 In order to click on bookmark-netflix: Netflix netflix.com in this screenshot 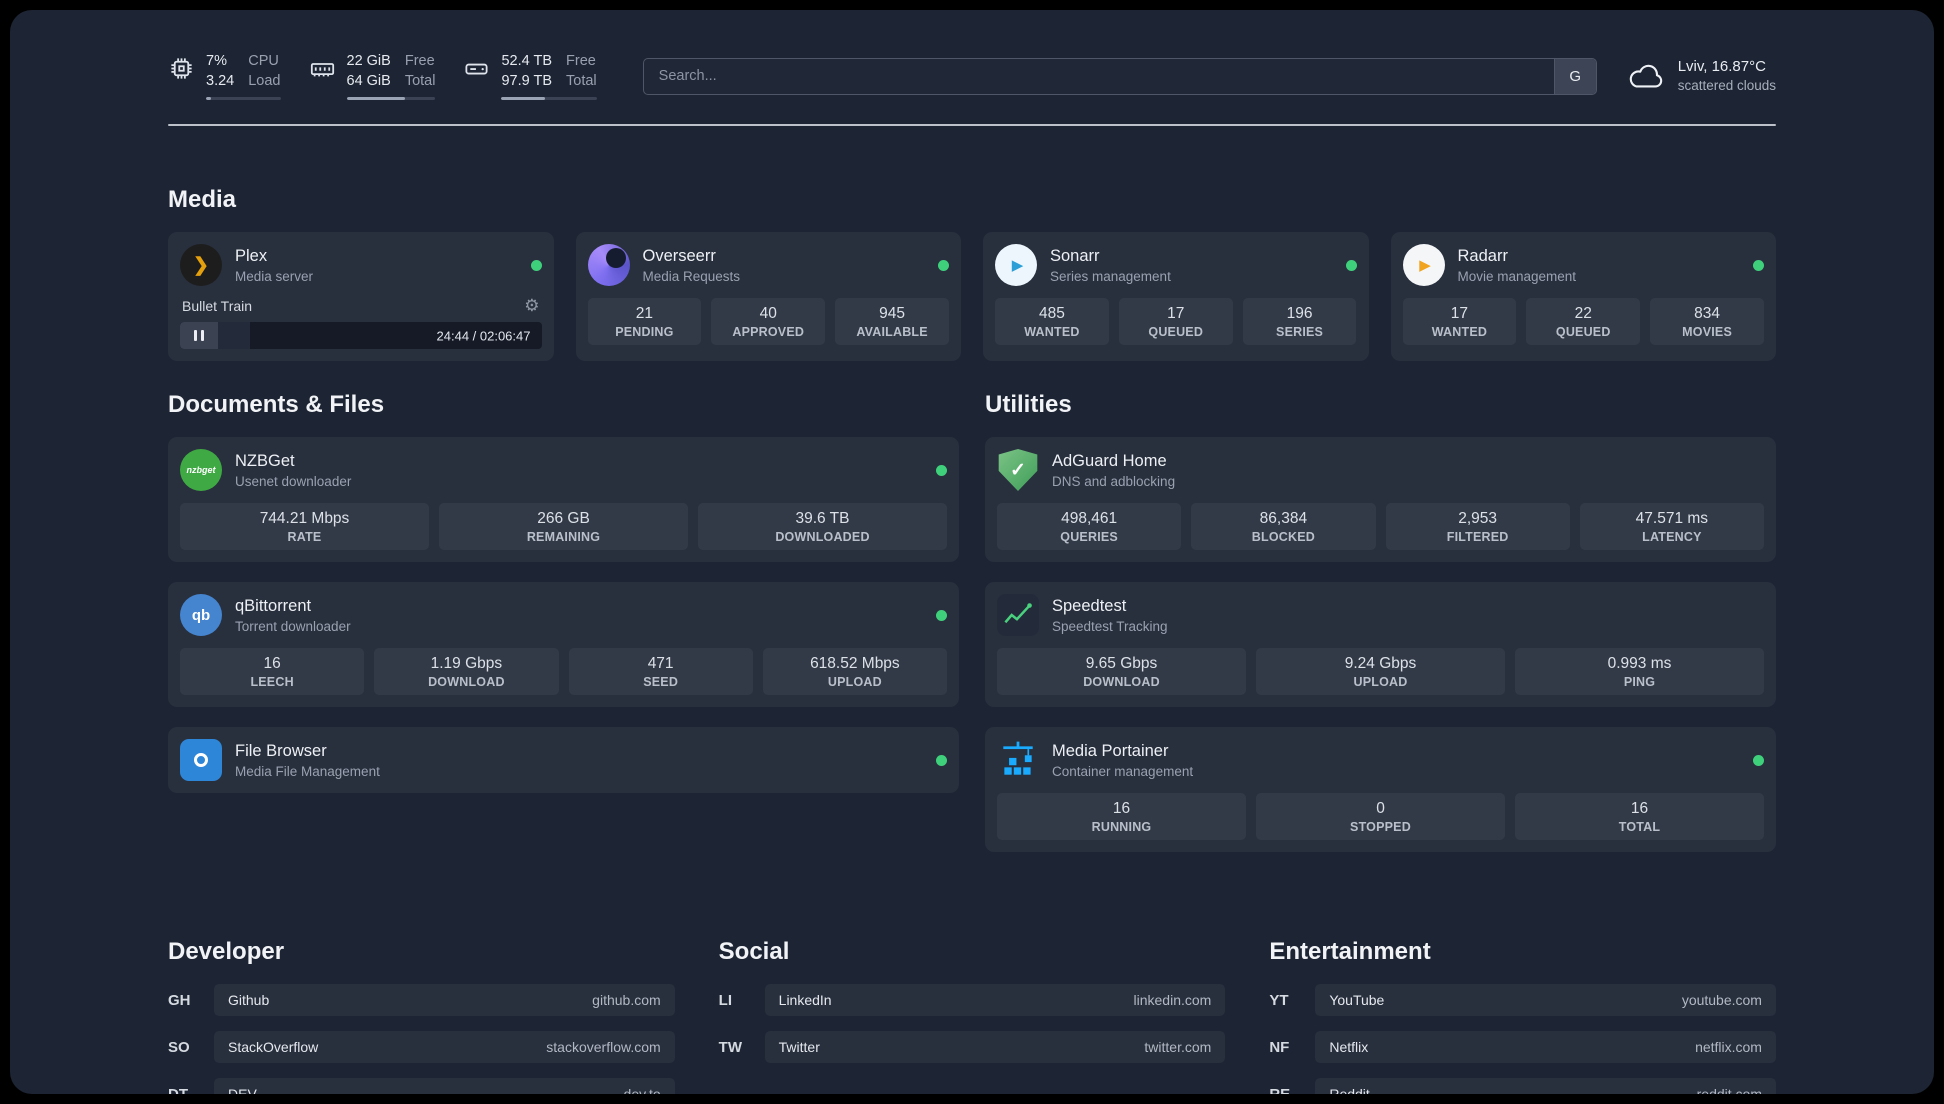, I will do `click(1545, 1047)`.